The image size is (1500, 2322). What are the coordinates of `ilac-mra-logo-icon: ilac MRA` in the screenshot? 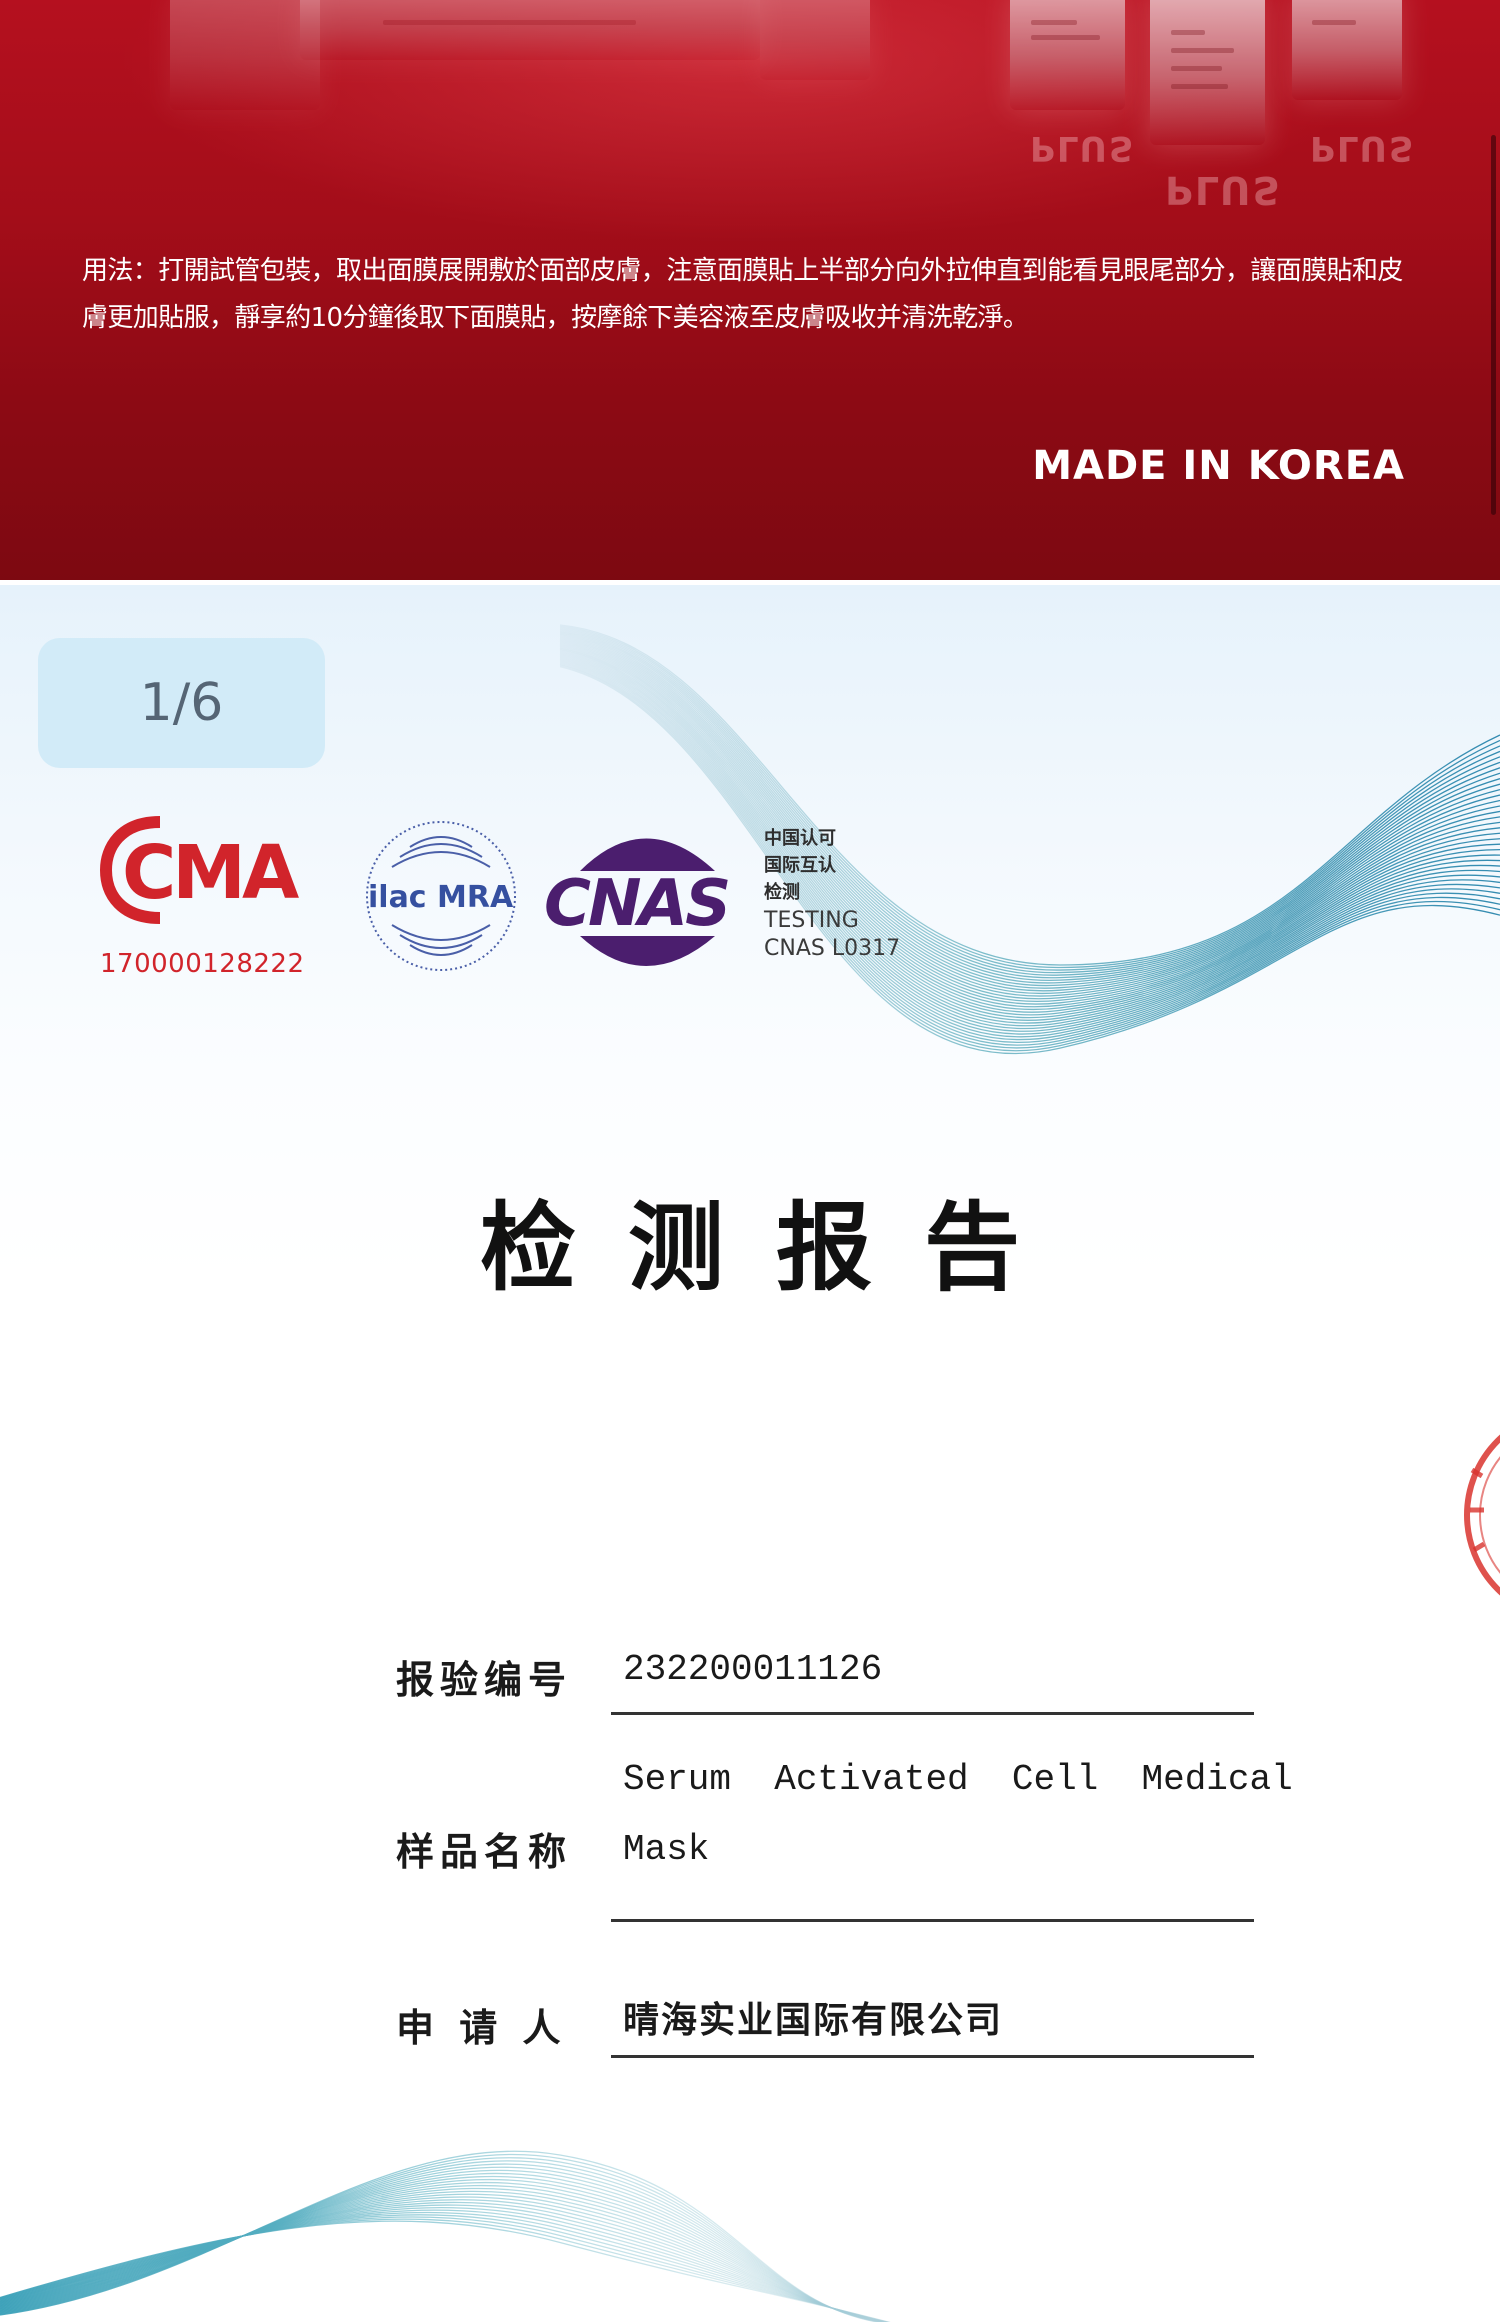 It's located at (441, 896).